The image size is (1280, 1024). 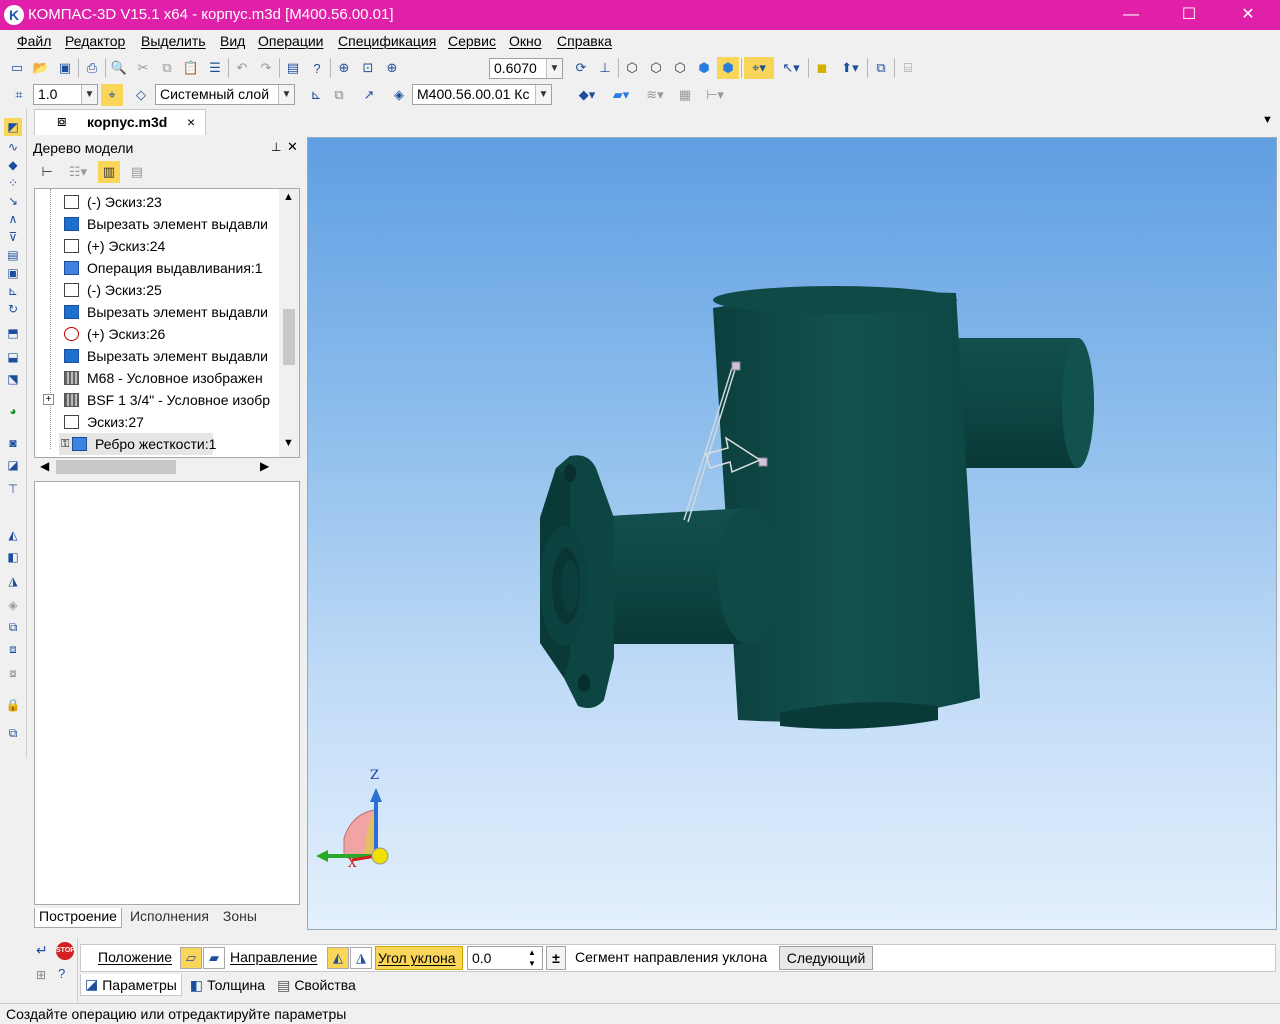 I want to click on designation-select: М400.56.00.01 Кс ▼, so click(x=482, y=94).